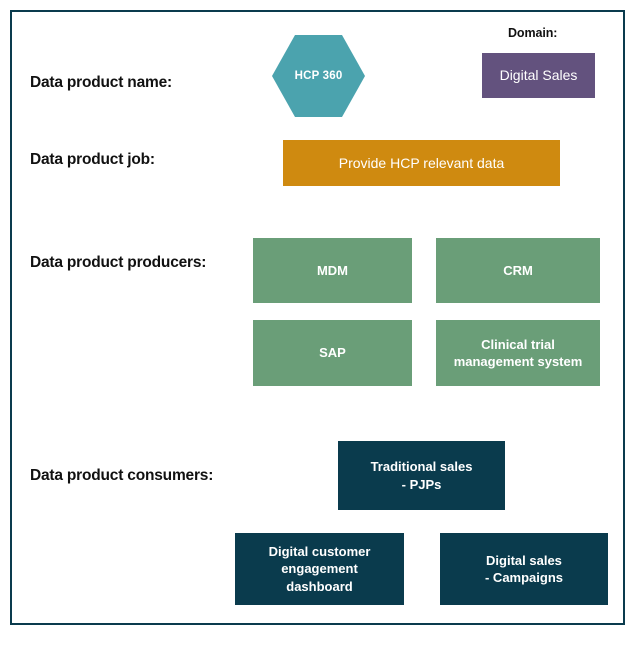 This screenshot has height=655, width=641. What do you see at coordinates (524, 569) in the screenshot?
I see `consumer-box-digital-sales-campaigns: Digital sales - Campaigns` at bounding box center [524, 569].